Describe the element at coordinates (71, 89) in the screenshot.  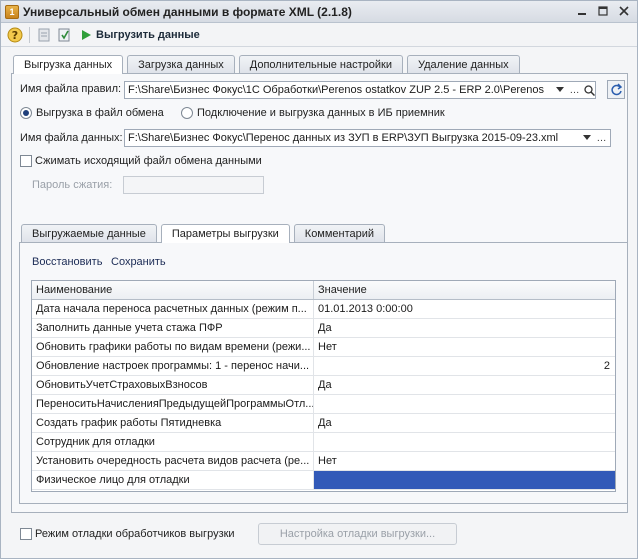
I see `rules-file-label: Имя файла правил:` at that location.